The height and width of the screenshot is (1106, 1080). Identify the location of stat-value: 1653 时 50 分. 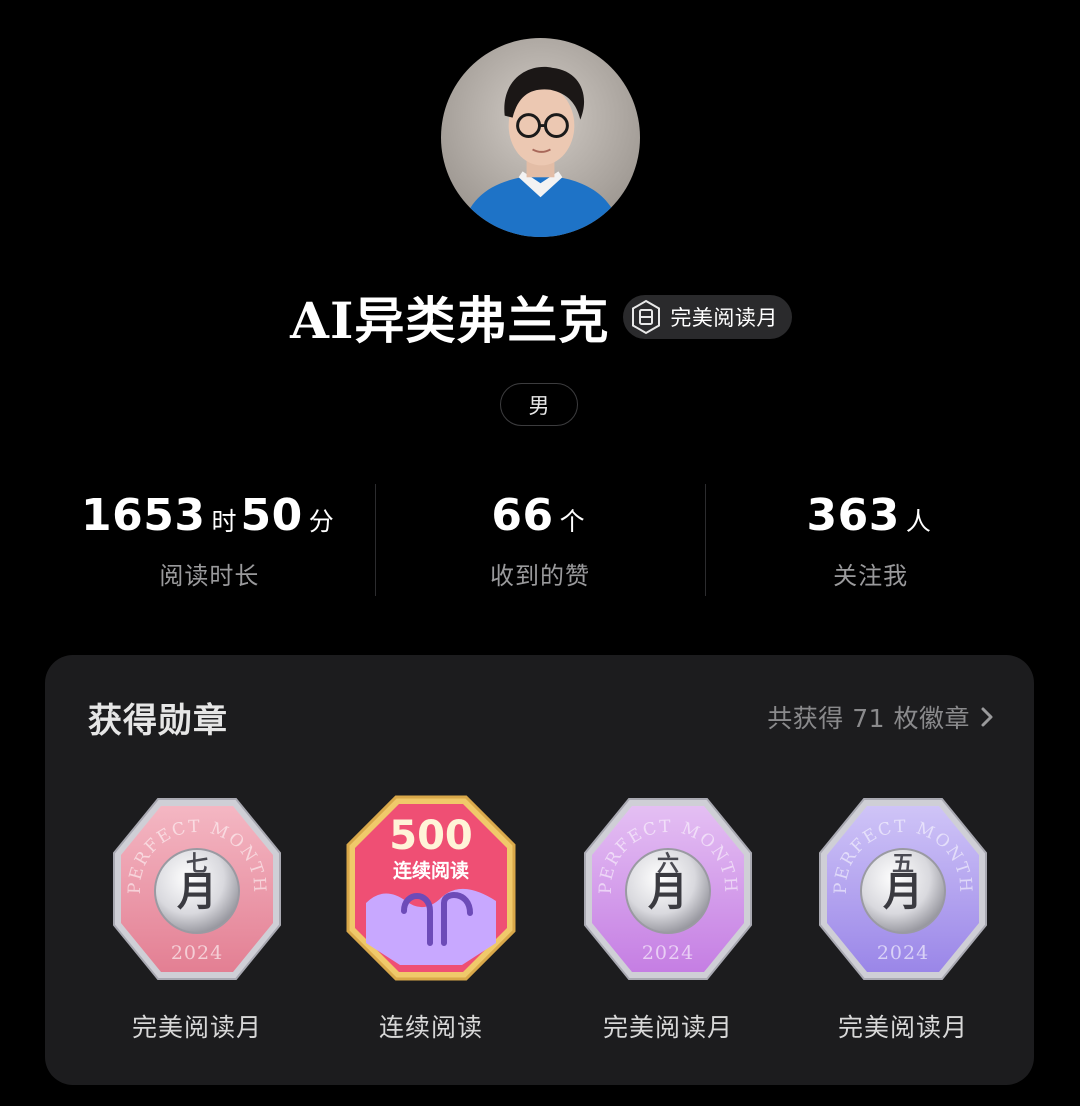
(209, 516).